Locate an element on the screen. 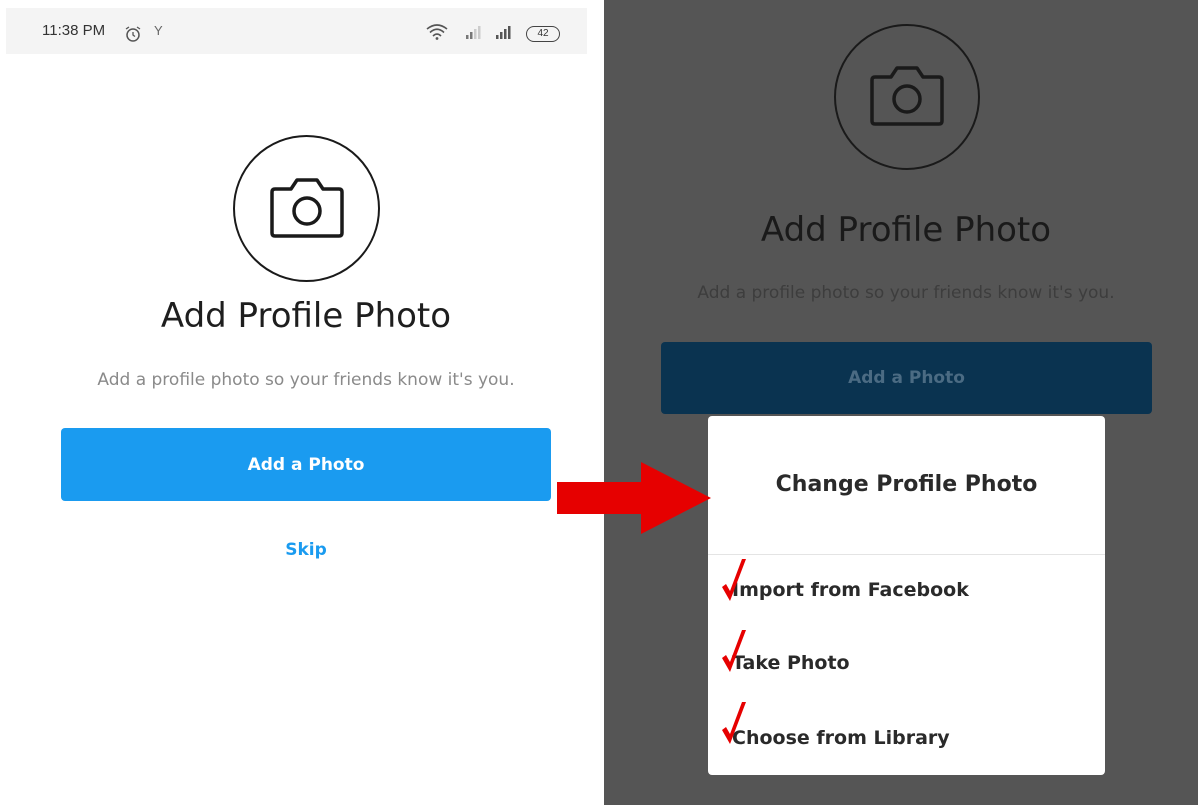  status-time: 11:38 PM is located at coordinates (74, 30).